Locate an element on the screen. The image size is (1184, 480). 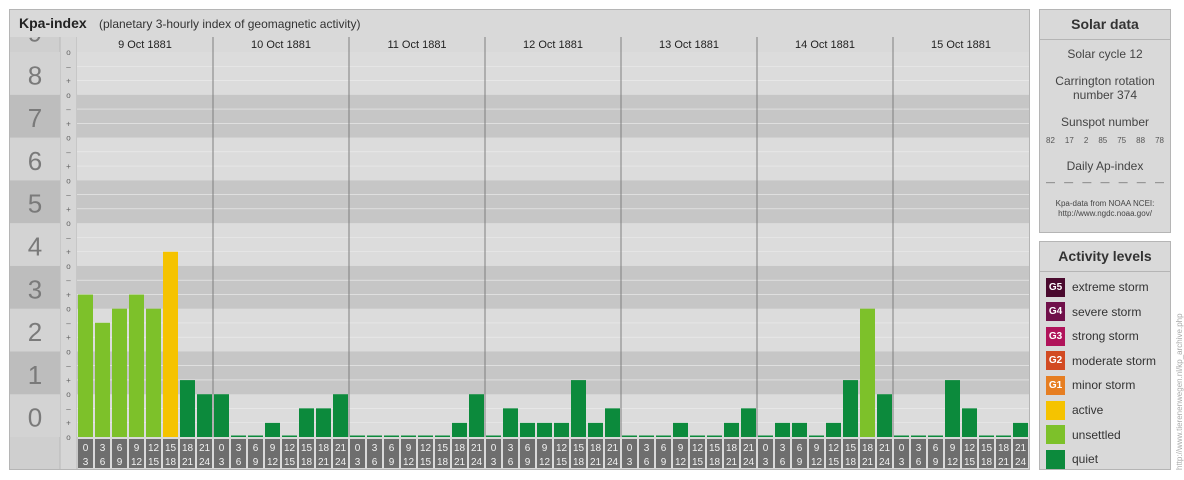
interval-start-label: 3 is located at coordinates (239, 448).